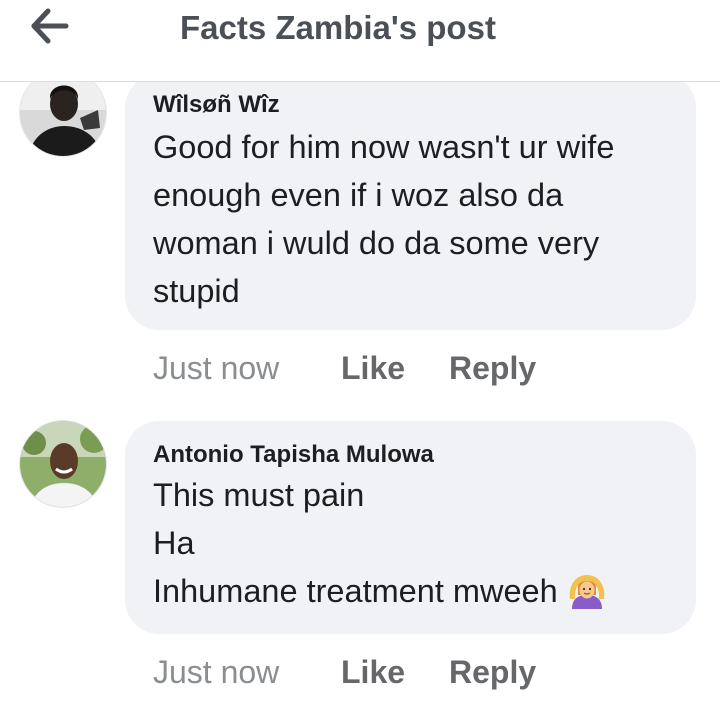  Describe the element at coordinates (384, 147) in the screenshot. I see `comment-text-line: Good for him now wasn't ur wife` at that location.